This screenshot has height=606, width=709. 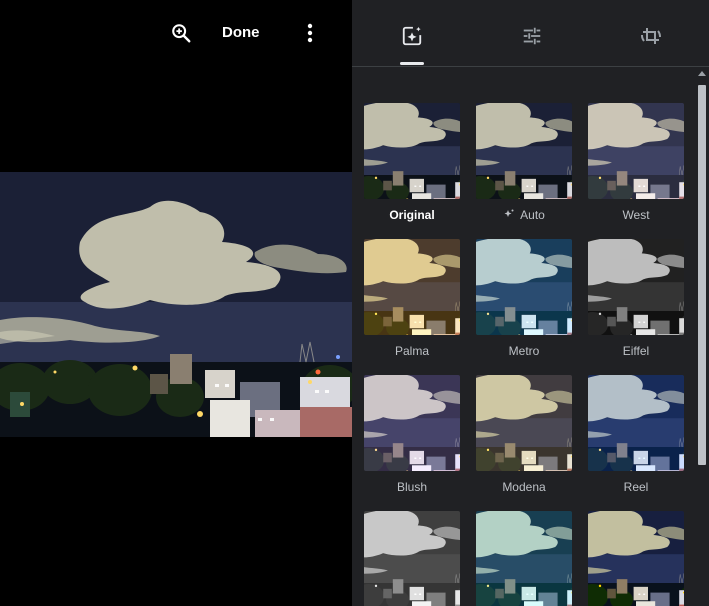 I want to click on filter-label: Palma, so click(x=412, y=351).